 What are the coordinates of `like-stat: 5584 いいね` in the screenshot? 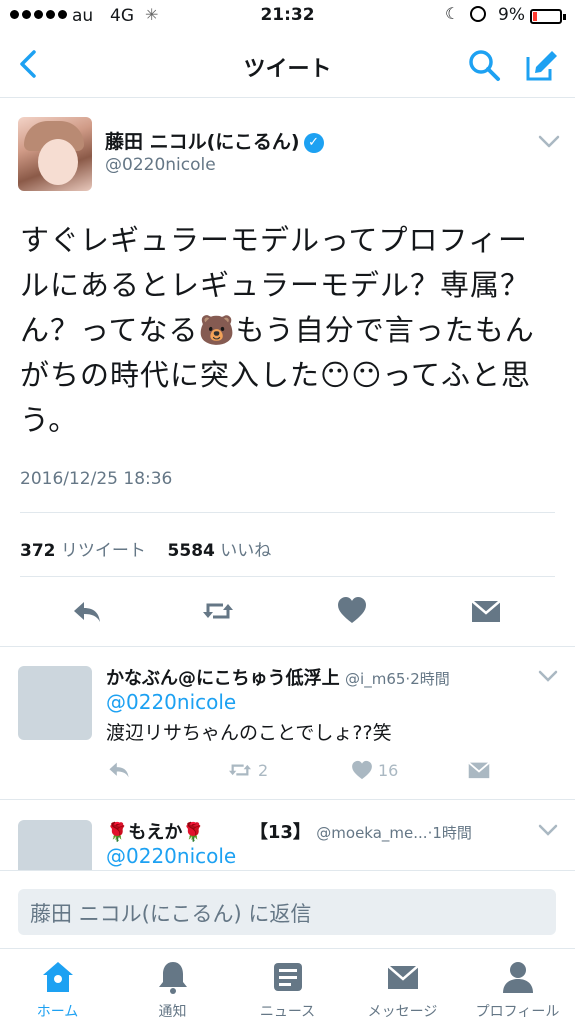 It's located at (220, 551).